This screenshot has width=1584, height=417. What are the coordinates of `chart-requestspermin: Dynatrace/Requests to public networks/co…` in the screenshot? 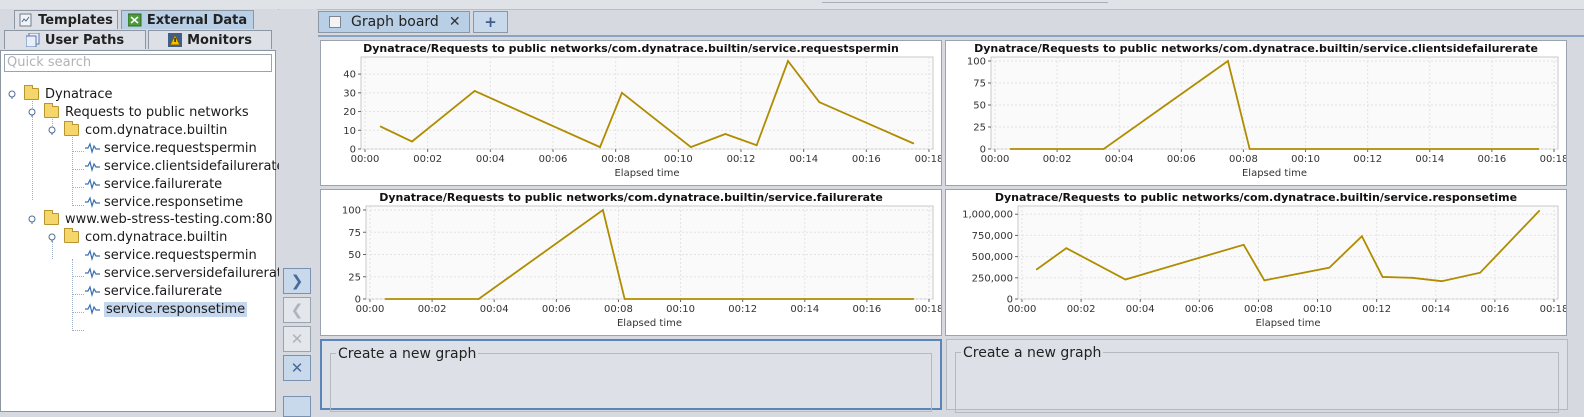 It's located at (631, 113).